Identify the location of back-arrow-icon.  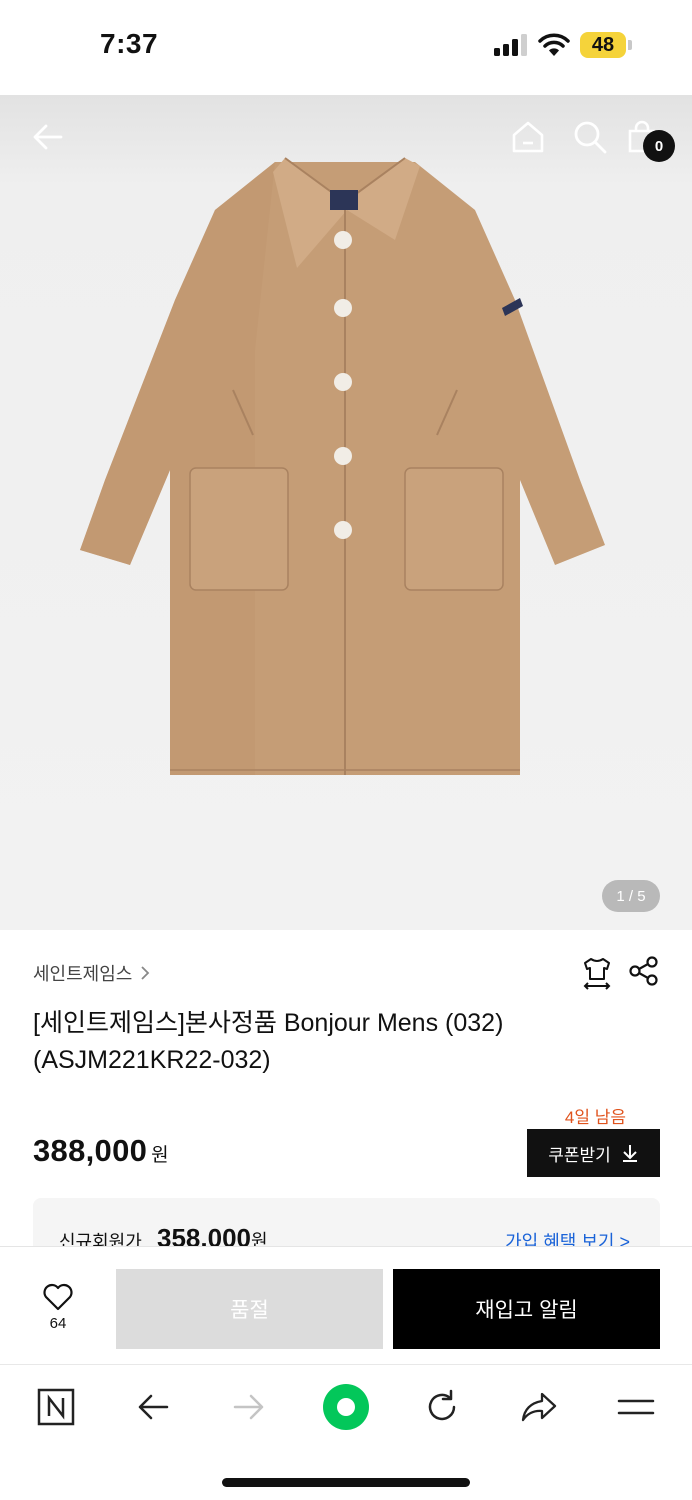
(48, 137).